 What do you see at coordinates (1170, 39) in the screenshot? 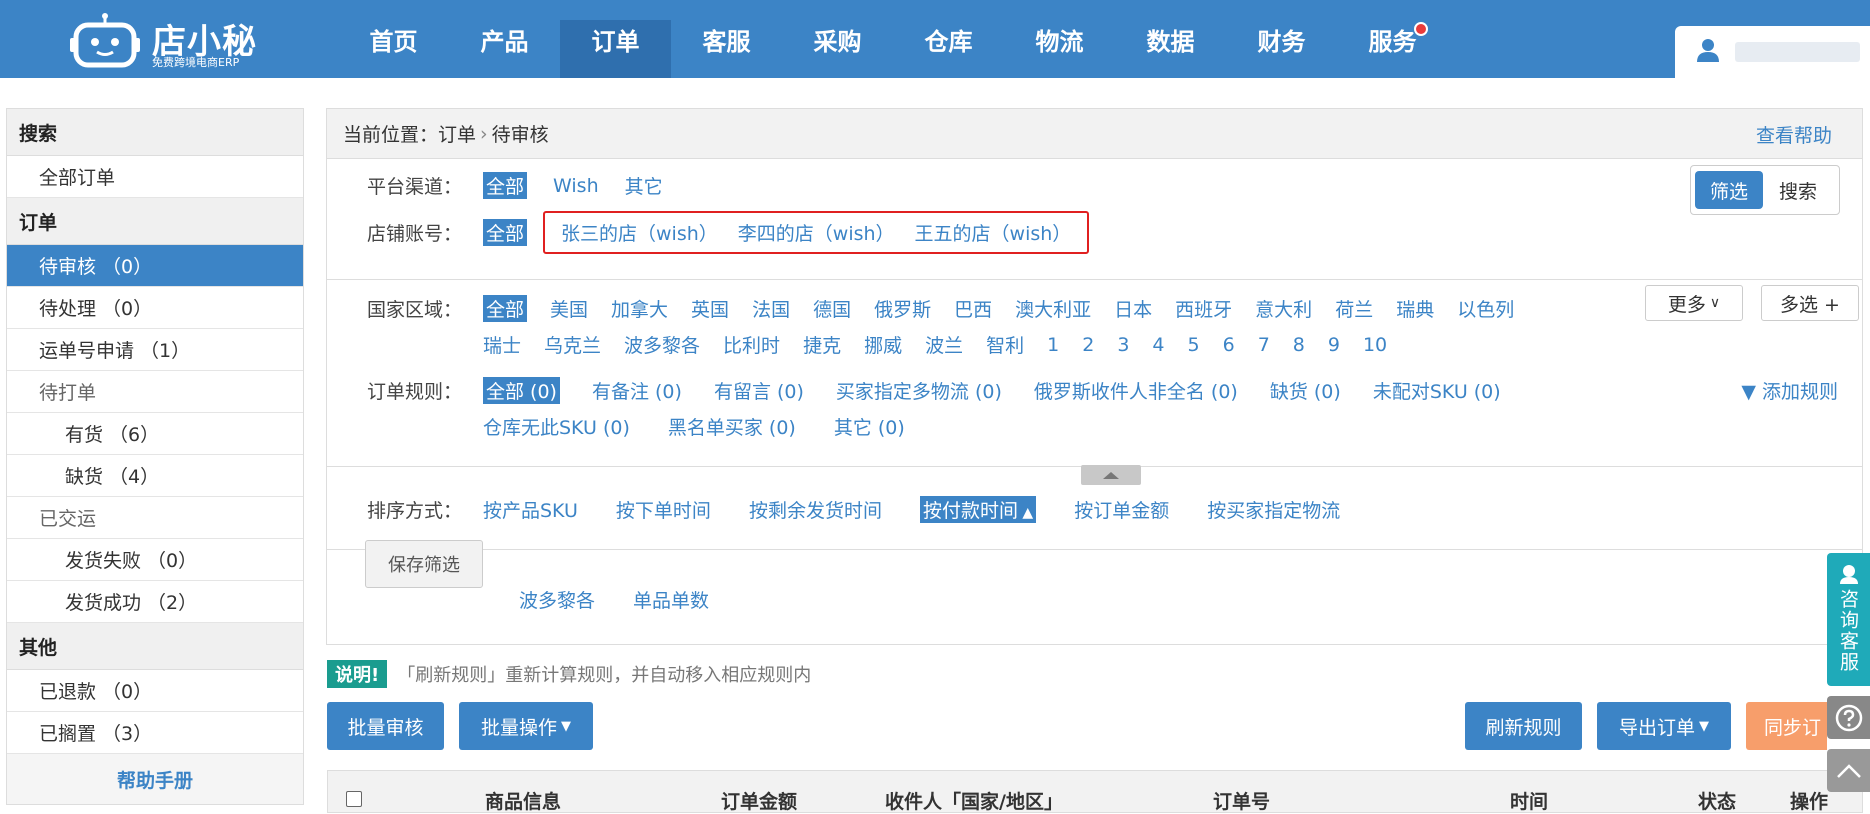
I see `nav-item: 数据` at bounding box center [1170, 39].